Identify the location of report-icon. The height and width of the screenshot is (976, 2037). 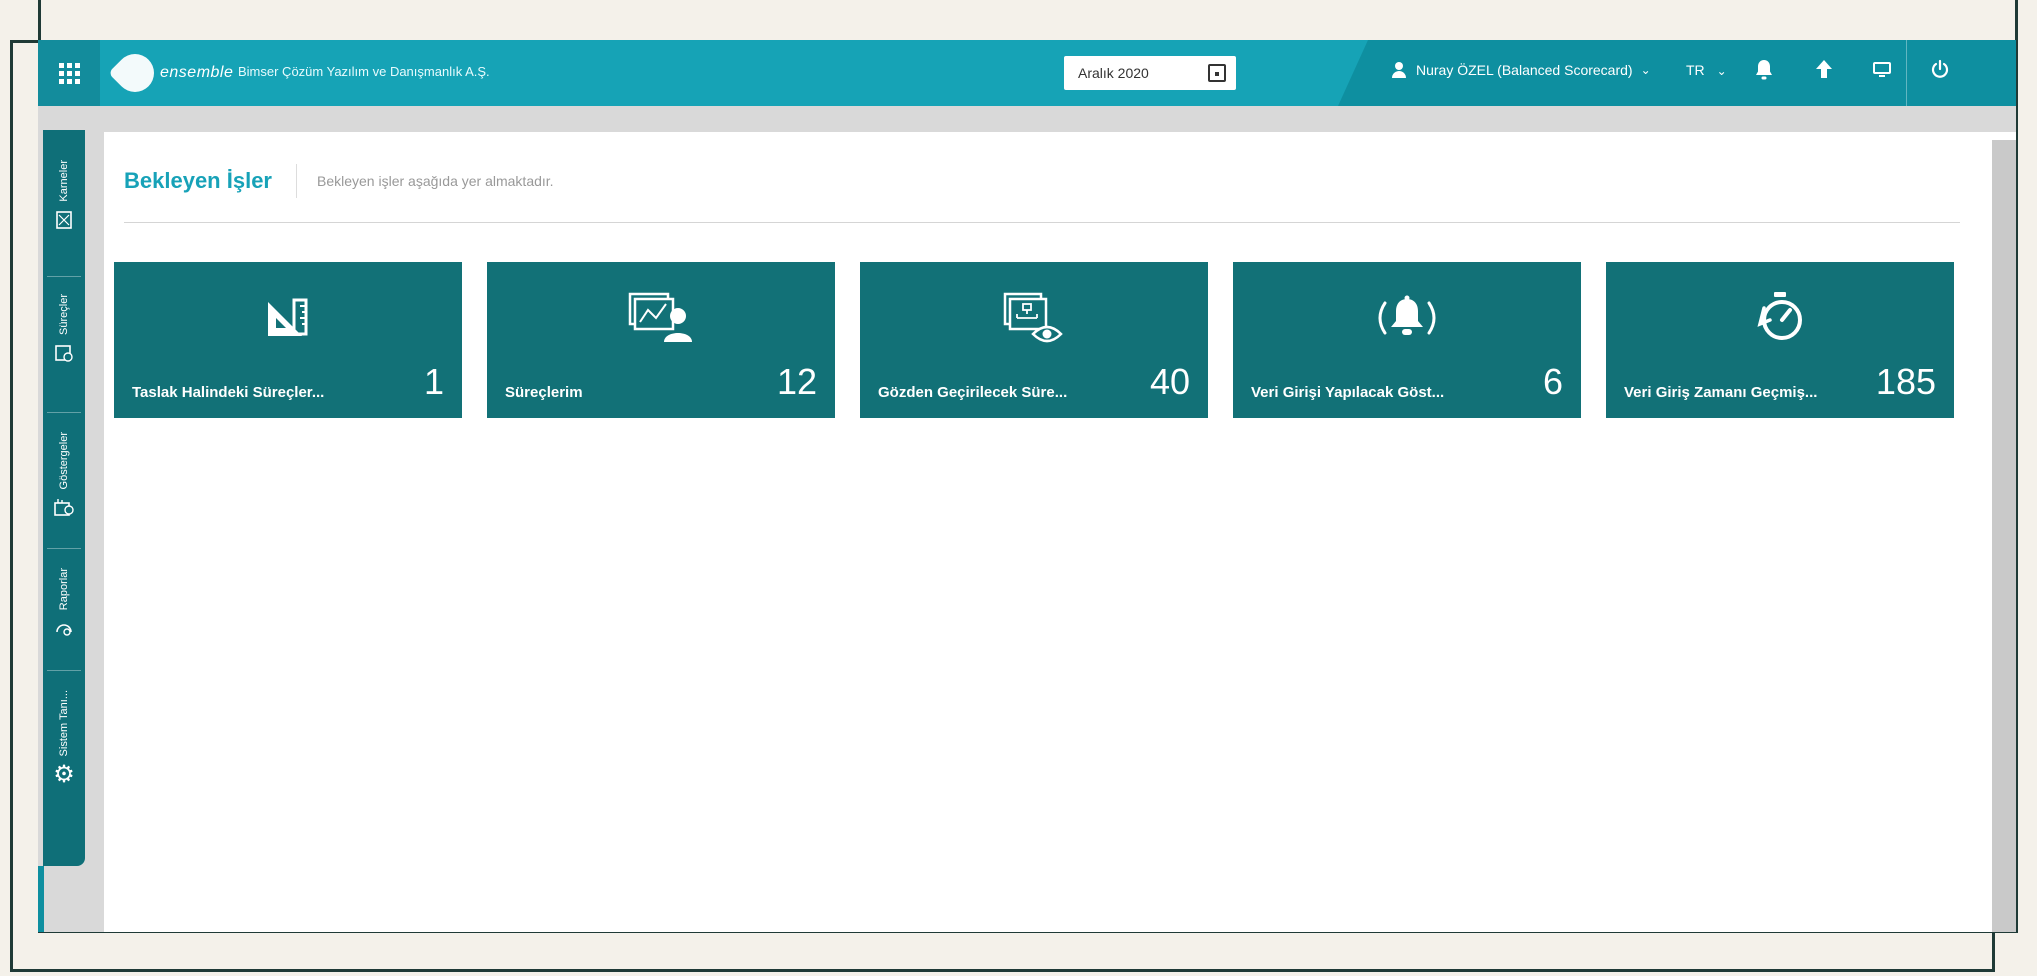
(64, 630).